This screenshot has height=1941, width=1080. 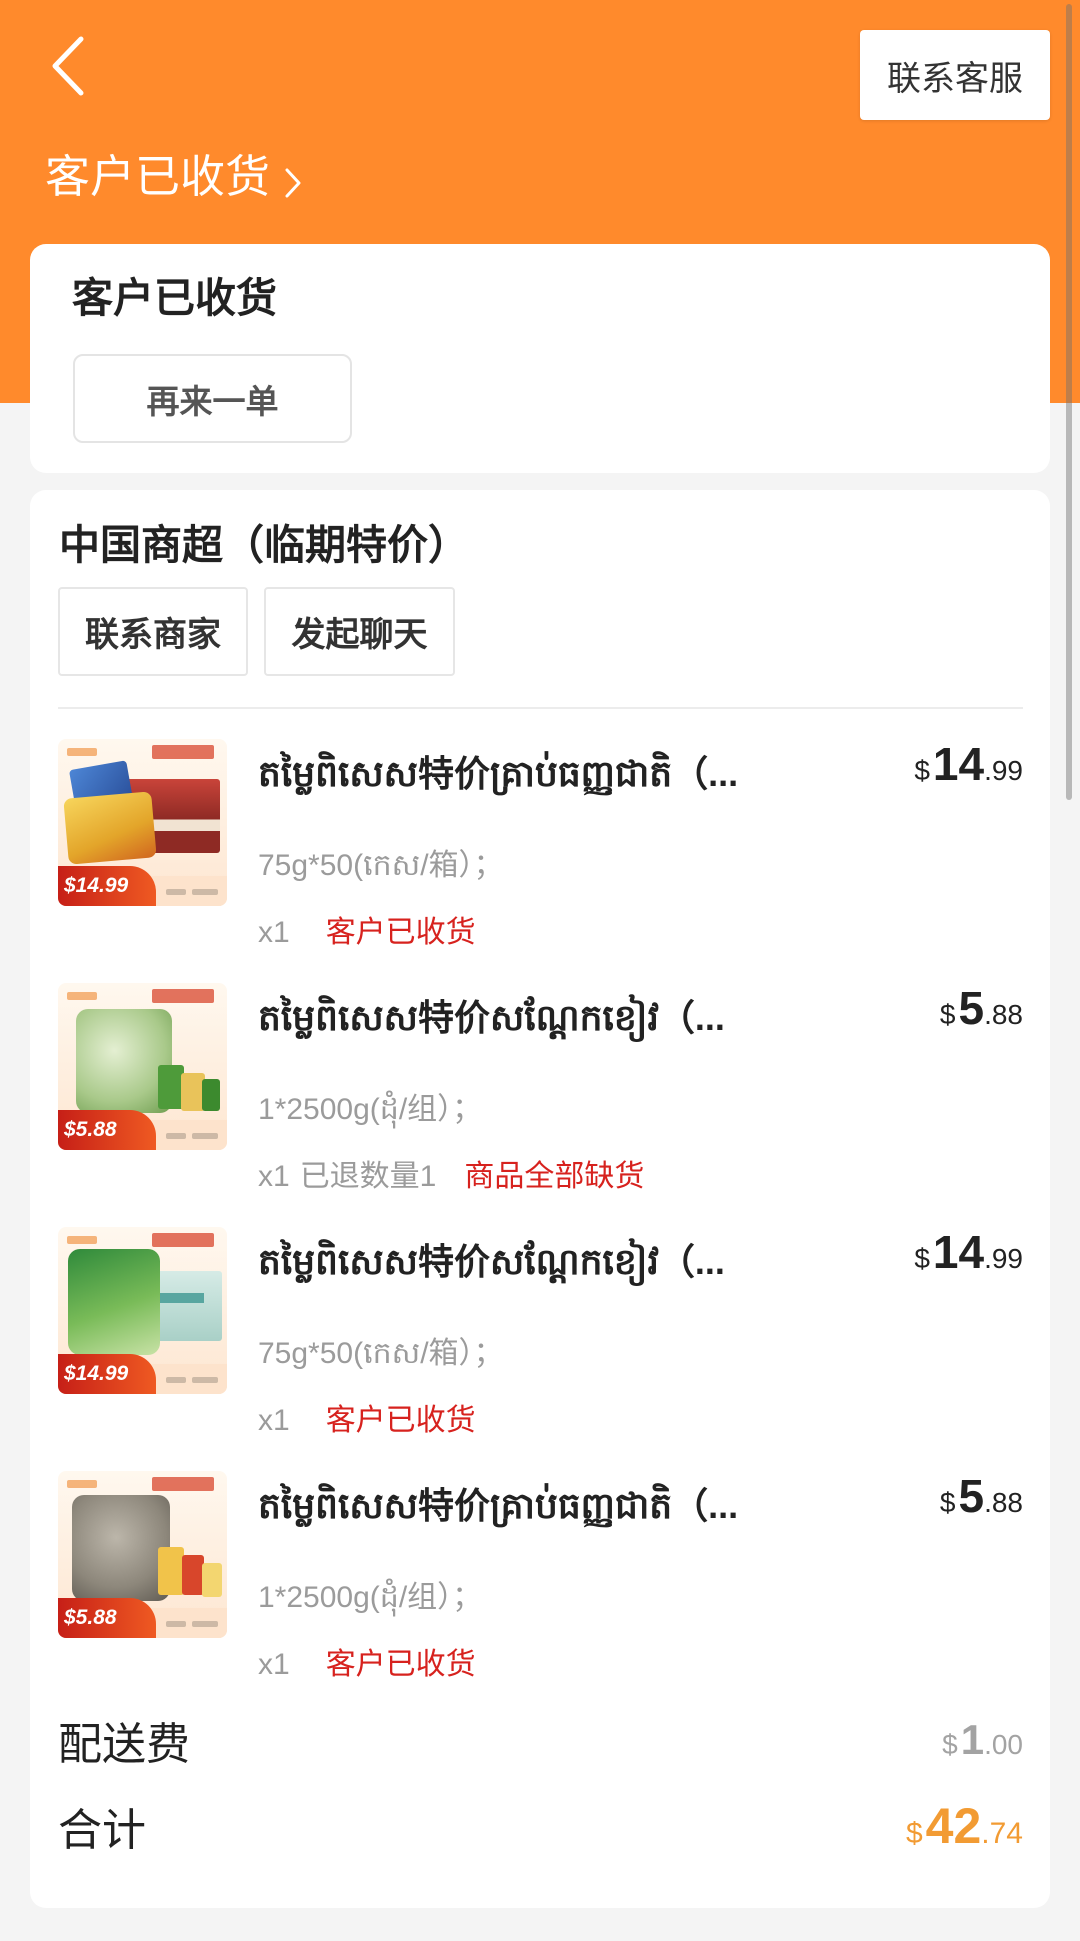 I want to click on price-integer: 42, so click(x=953, y=1826).